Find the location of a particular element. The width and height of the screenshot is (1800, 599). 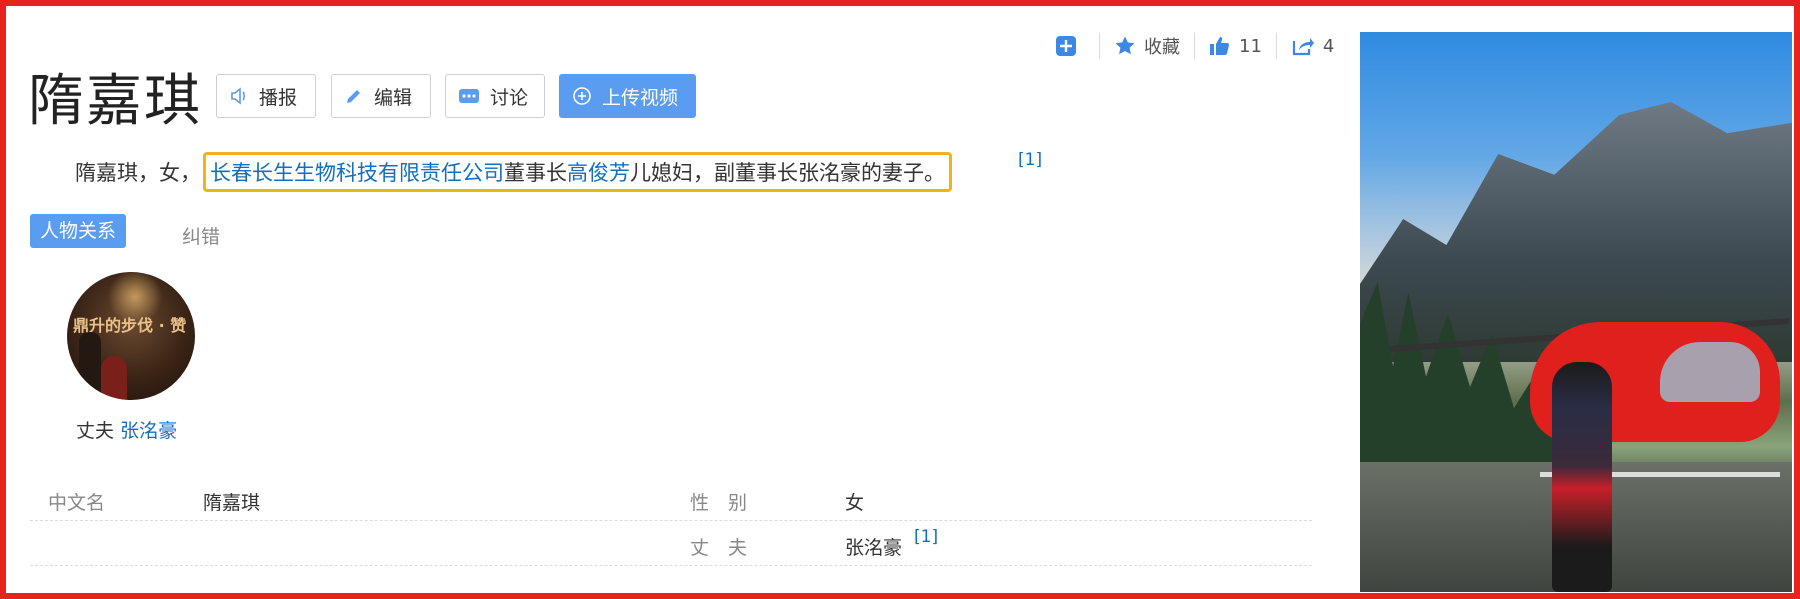

add-button is located at coordinates (1070, 46).